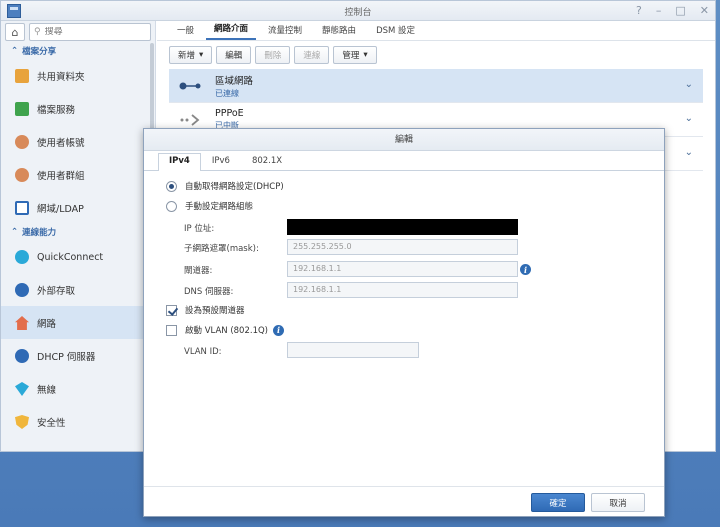 The image size is (720, 527). I want to click on wireless-icon, so click(22, 389).